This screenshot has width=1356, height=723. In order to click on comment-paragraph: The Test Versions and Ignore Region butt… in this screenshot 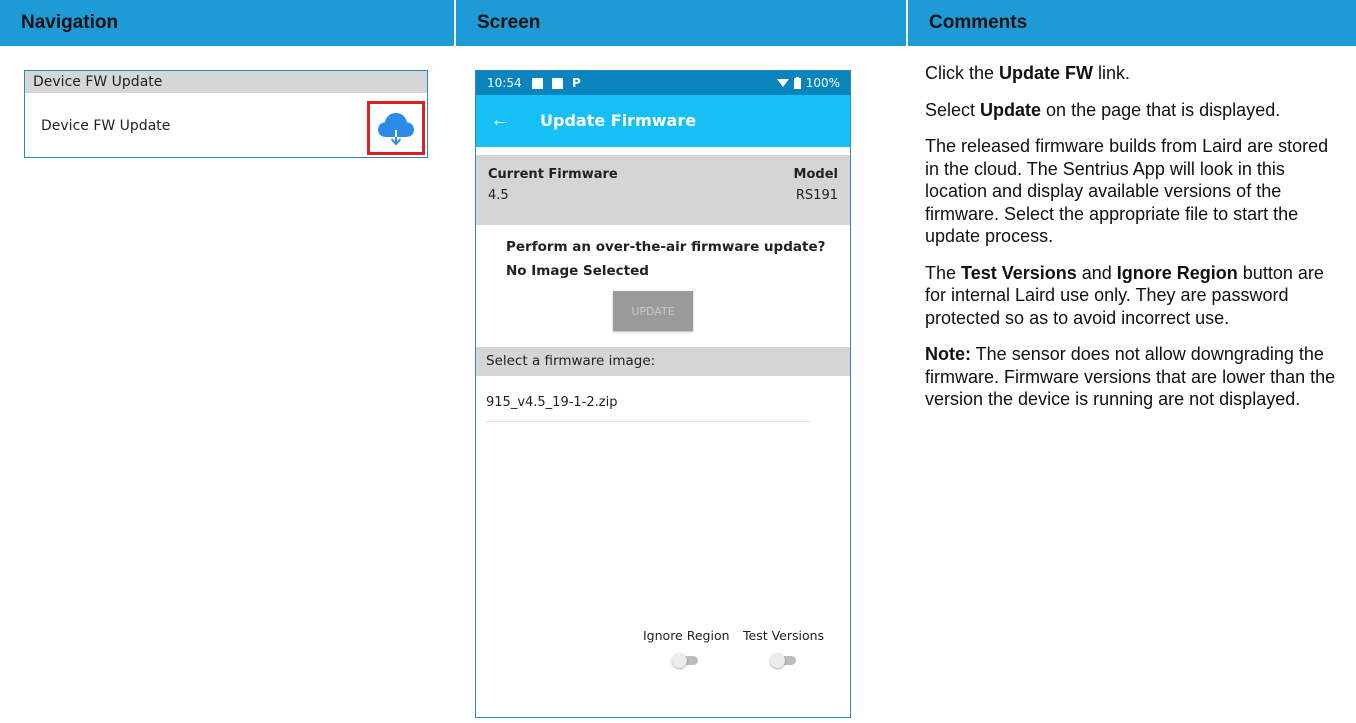, I will do `click(1124, 295)`.